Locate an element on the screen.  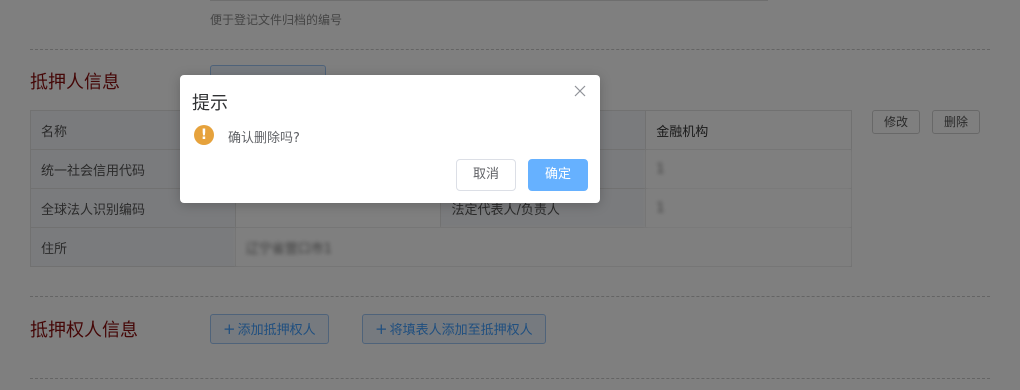
close-icon is located at coordinates (580, 91).